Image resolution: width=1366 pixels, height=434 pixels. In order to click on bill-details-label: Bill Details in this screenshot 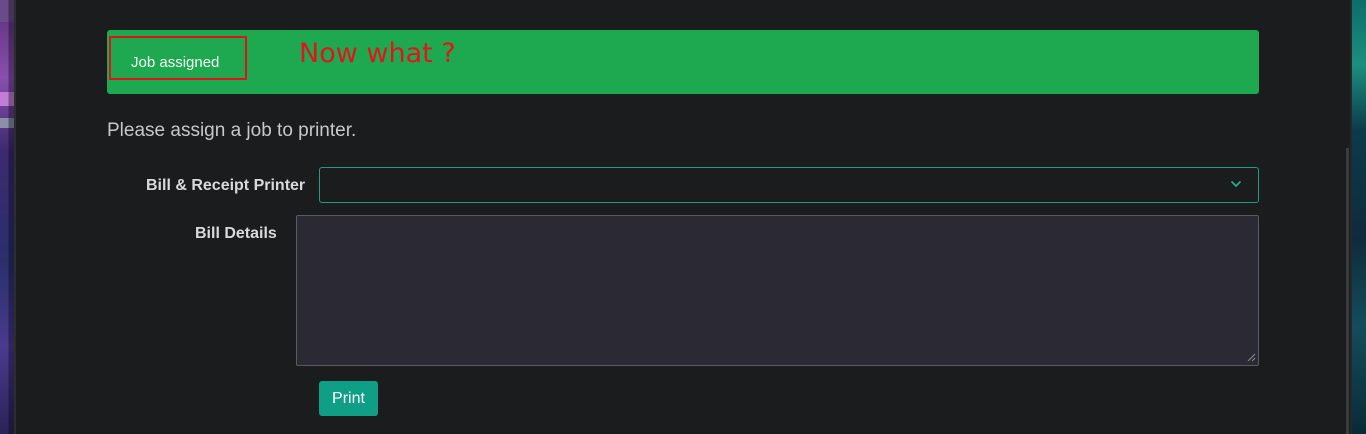, I will do `click(236, 233)`.